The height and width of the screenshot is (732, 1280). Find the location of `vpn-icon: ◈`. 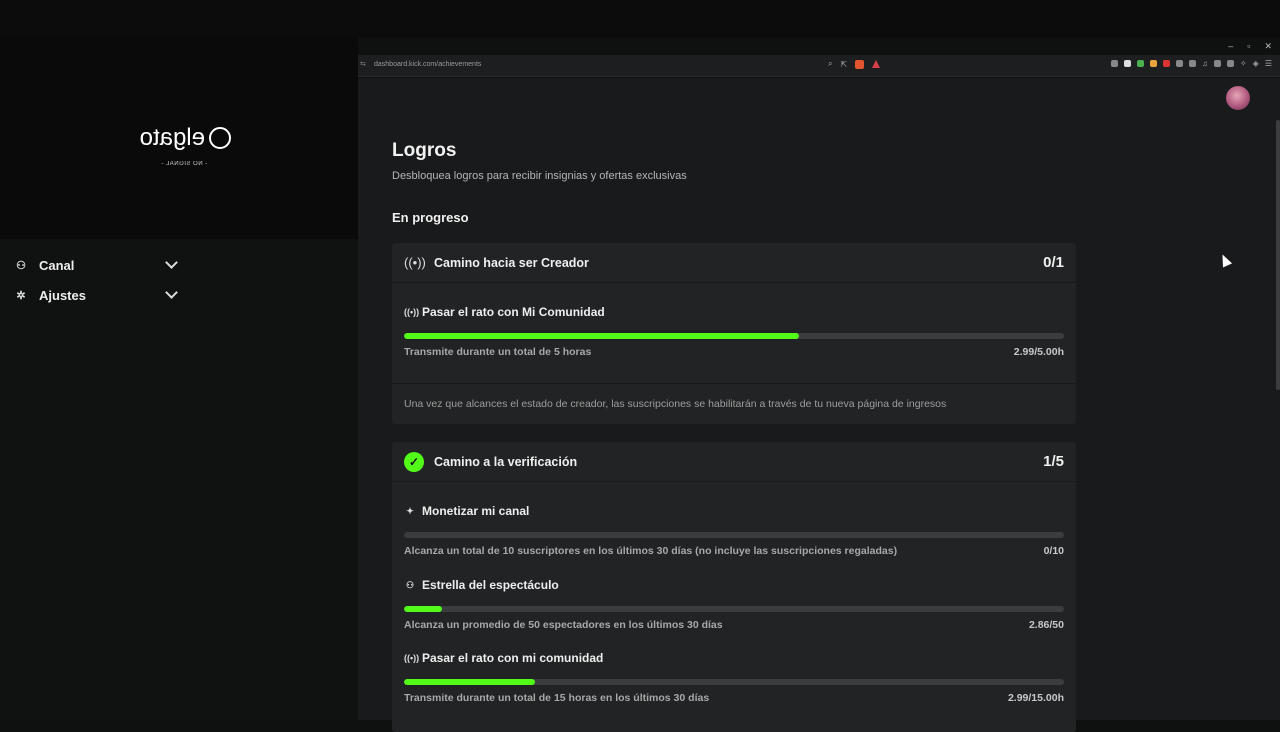

vpn-icon: ◈ is located at coordinates (1256, 63).